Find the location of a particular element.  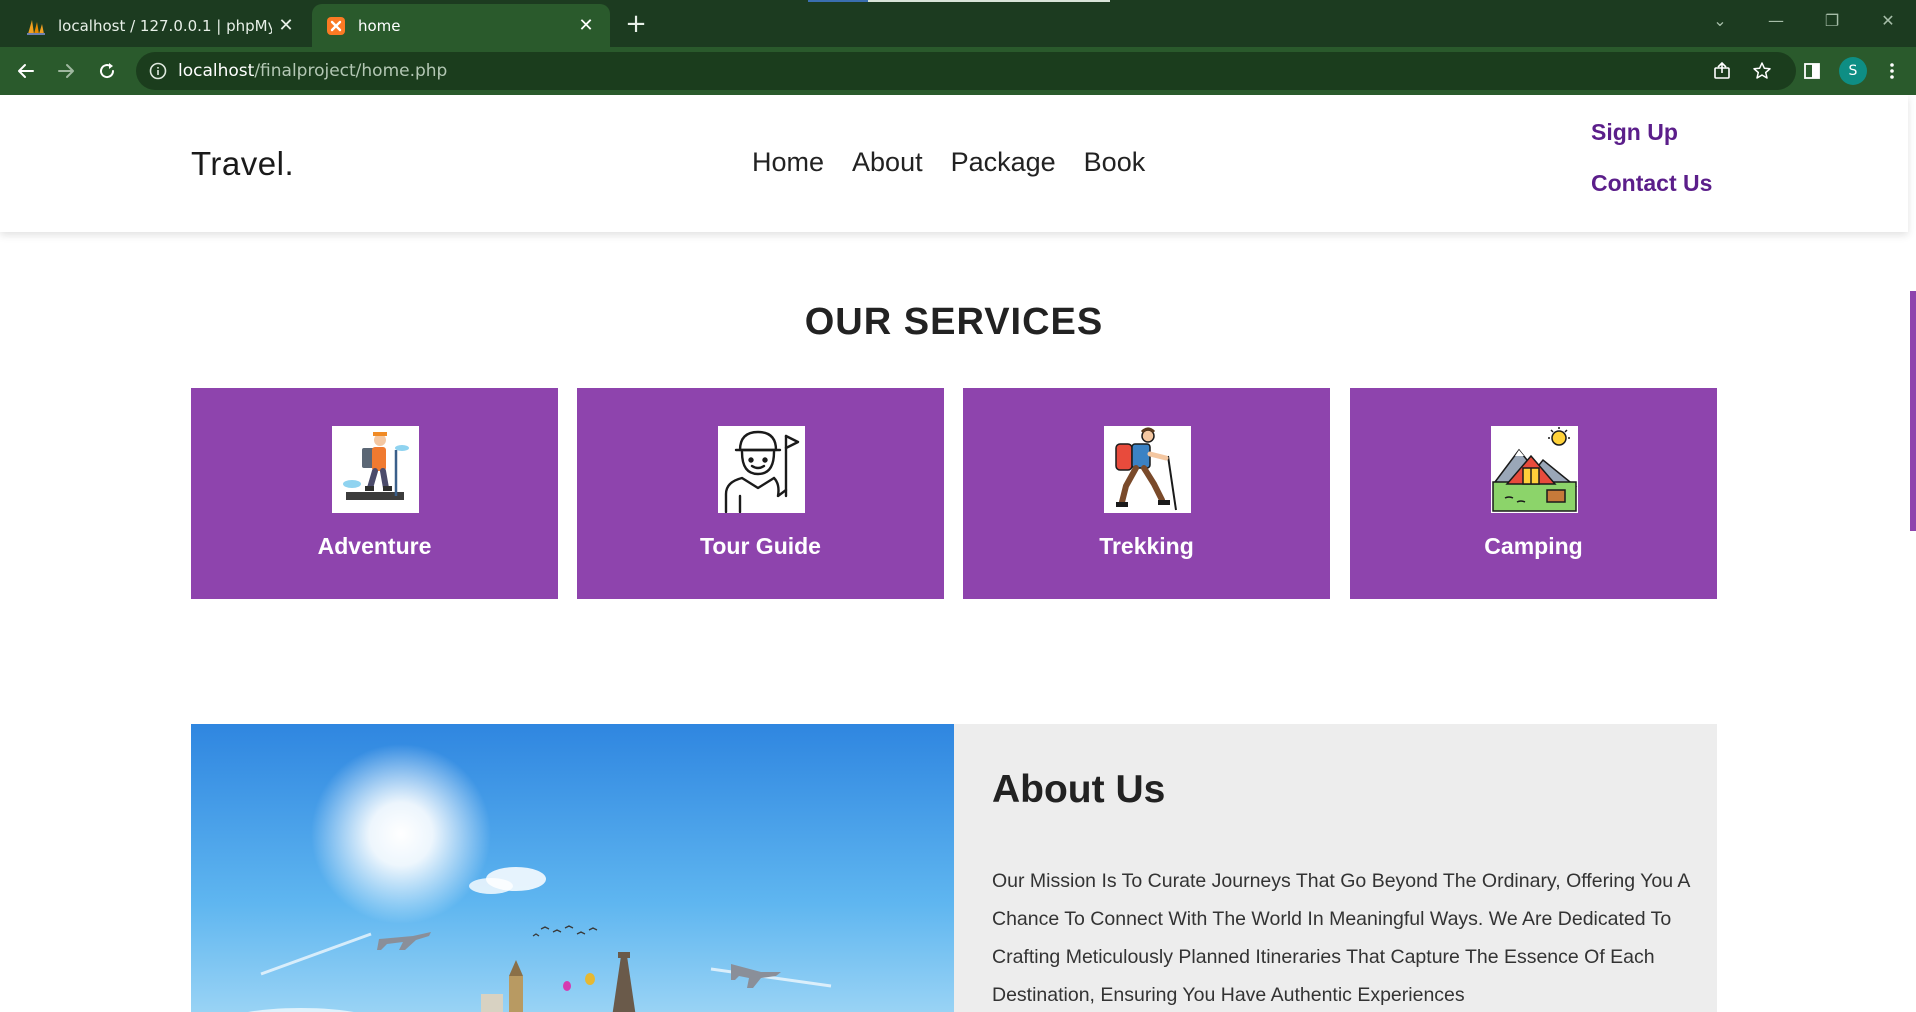

site-logo: Travel. is located at coordinates (242, 164).